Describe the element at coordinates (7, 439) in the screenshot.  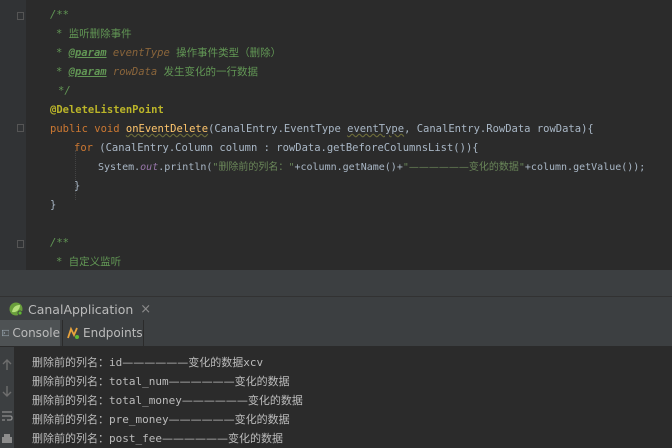
I see `print-icon` at that location.